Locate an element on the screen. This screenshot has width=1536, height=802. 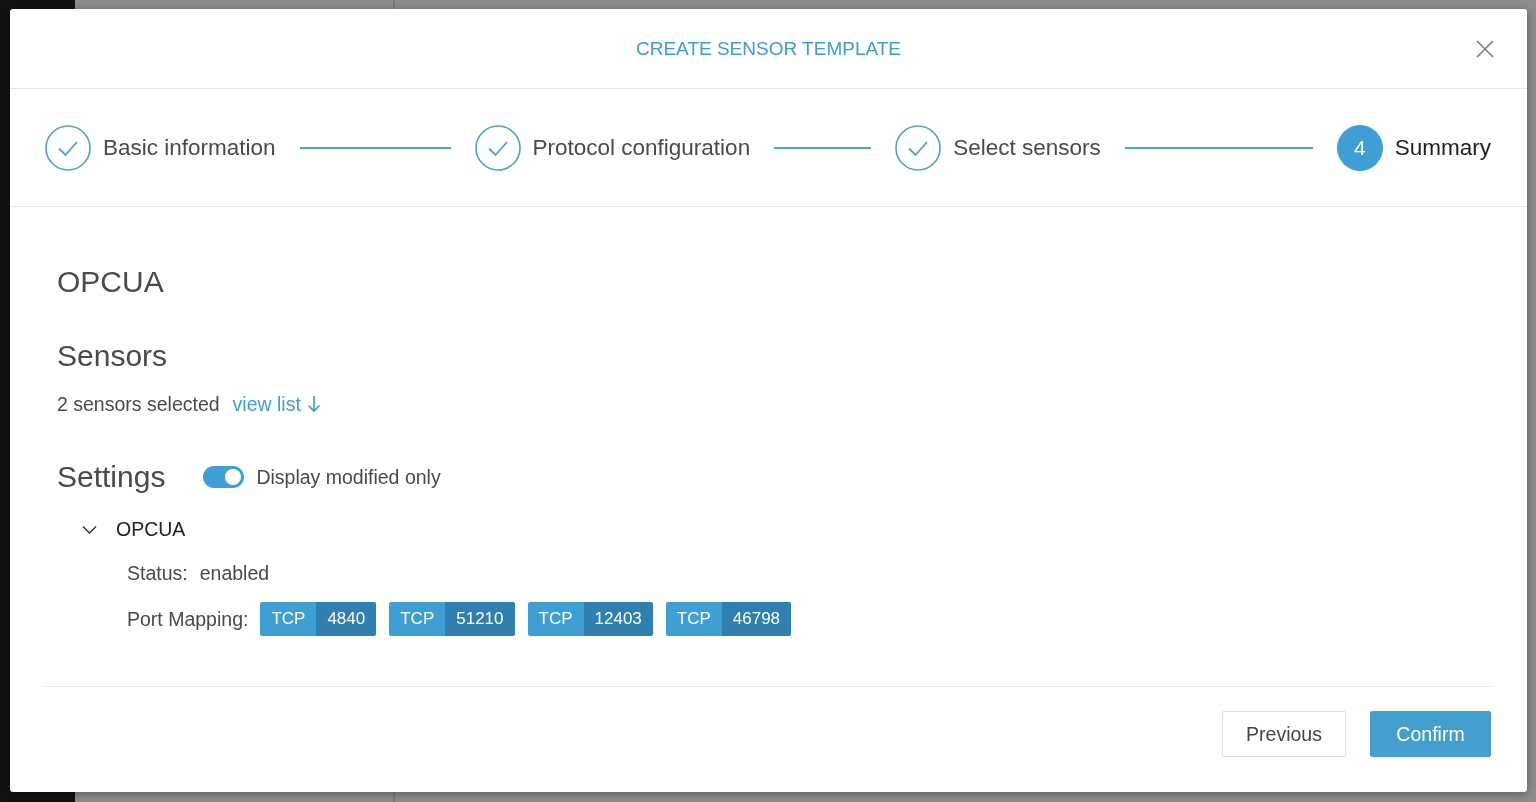
port-number-tag: 4840 is located at coordinates (346, 619).